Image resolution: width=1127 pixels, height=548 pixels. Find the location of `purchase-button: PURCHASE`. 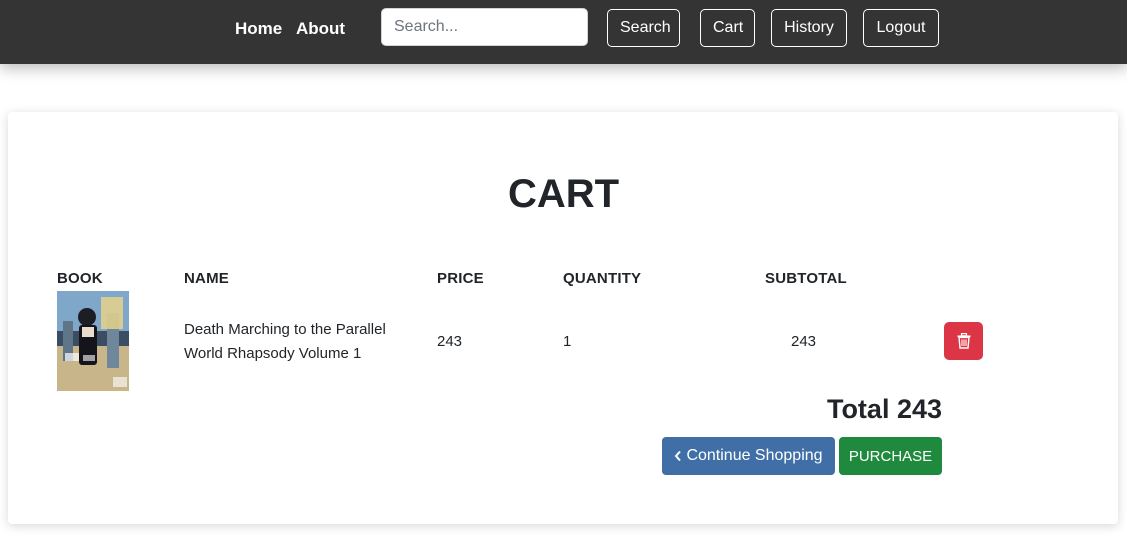

purchase-button: PURCHASE is located at coordinates (890, 456).